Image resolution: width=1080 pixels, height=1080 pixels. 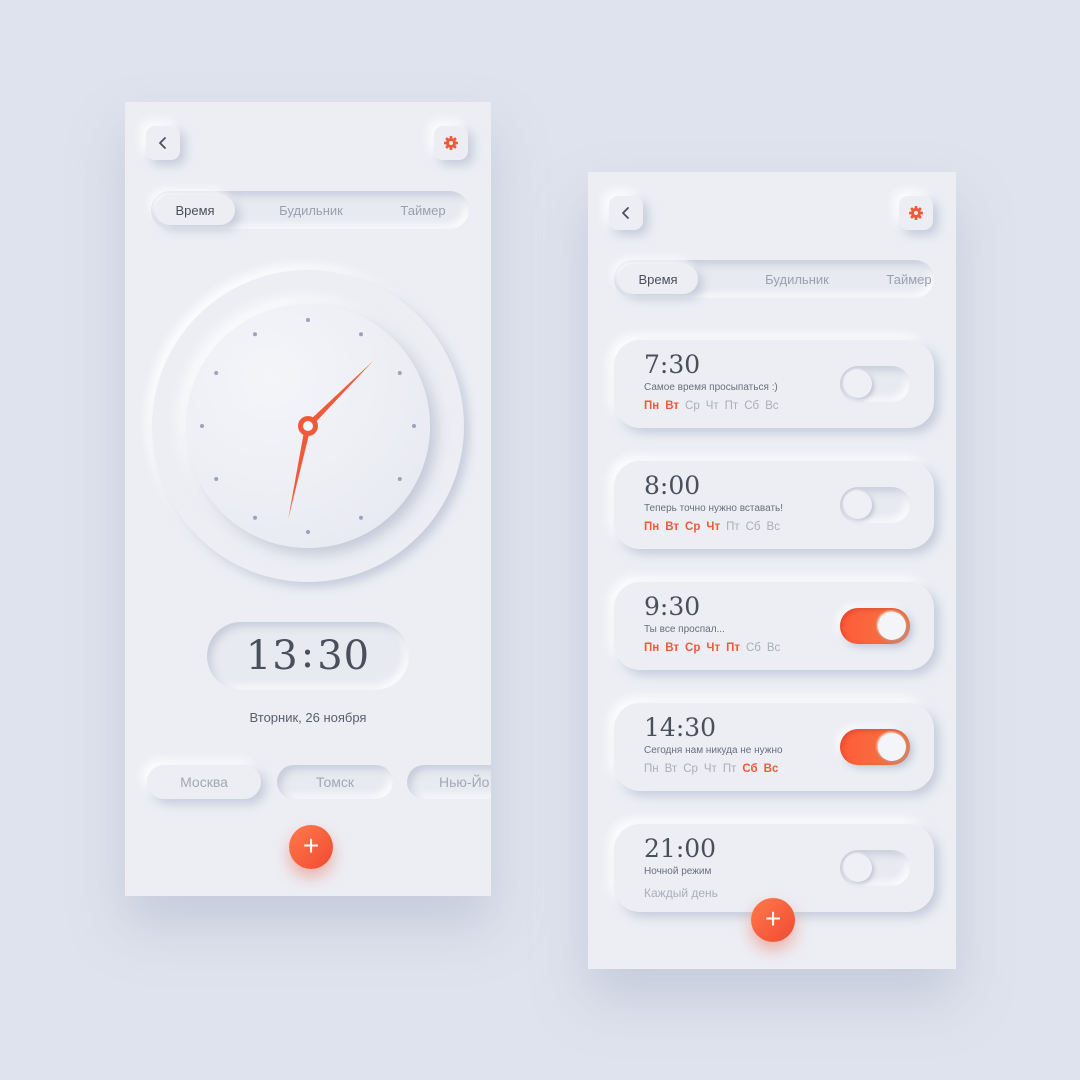 I want to click on alarm-time: 14:30, so click(x=680, y=727).